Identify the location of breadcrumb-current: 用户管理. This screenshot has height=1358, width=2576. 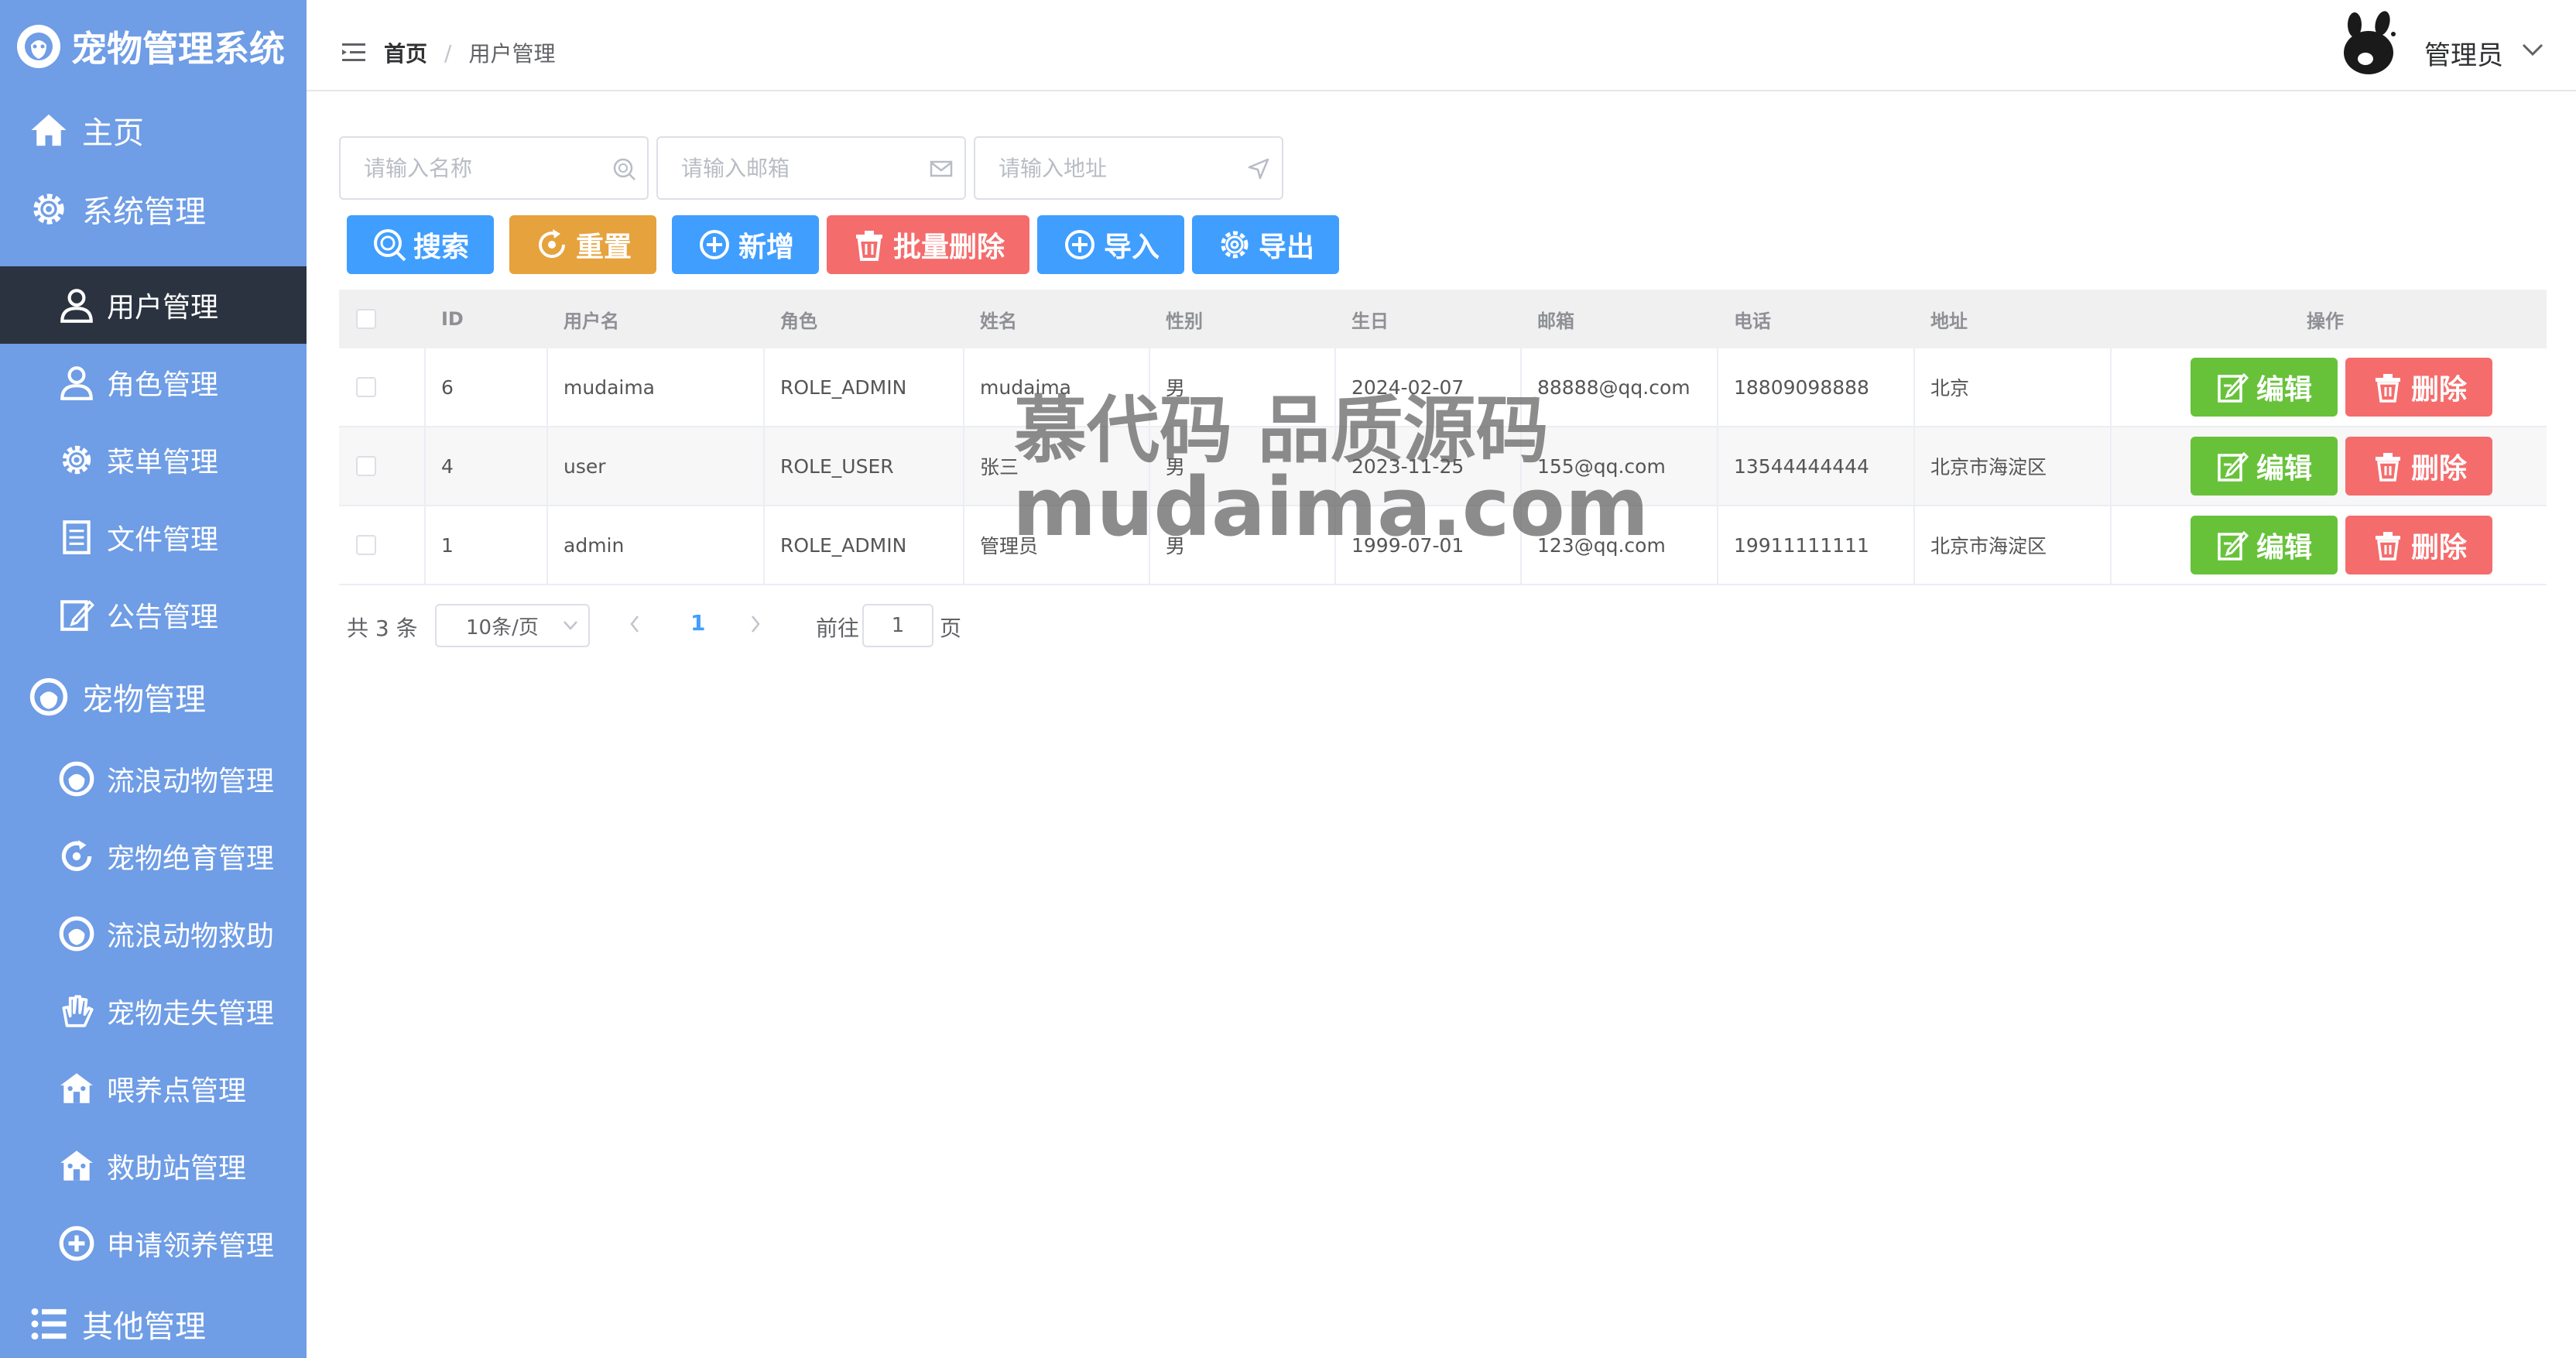
(512, 54).